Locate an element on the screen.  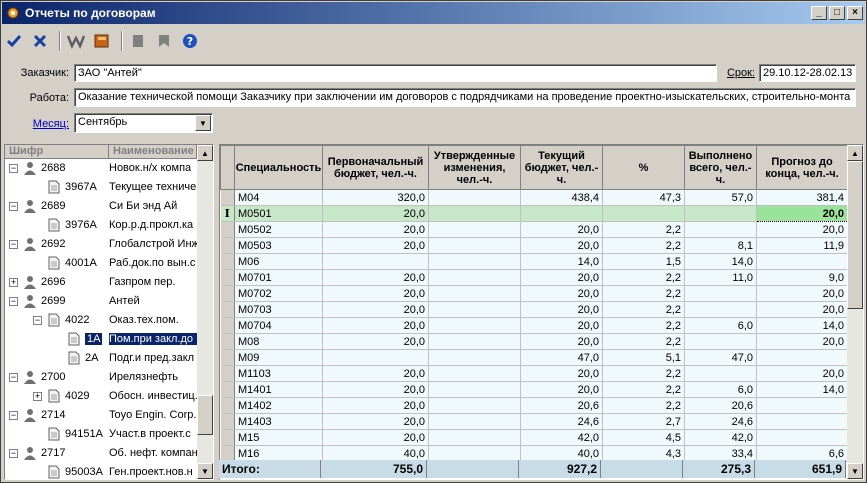
cell-specialty: М1403 is located at coordinates (278, 421).